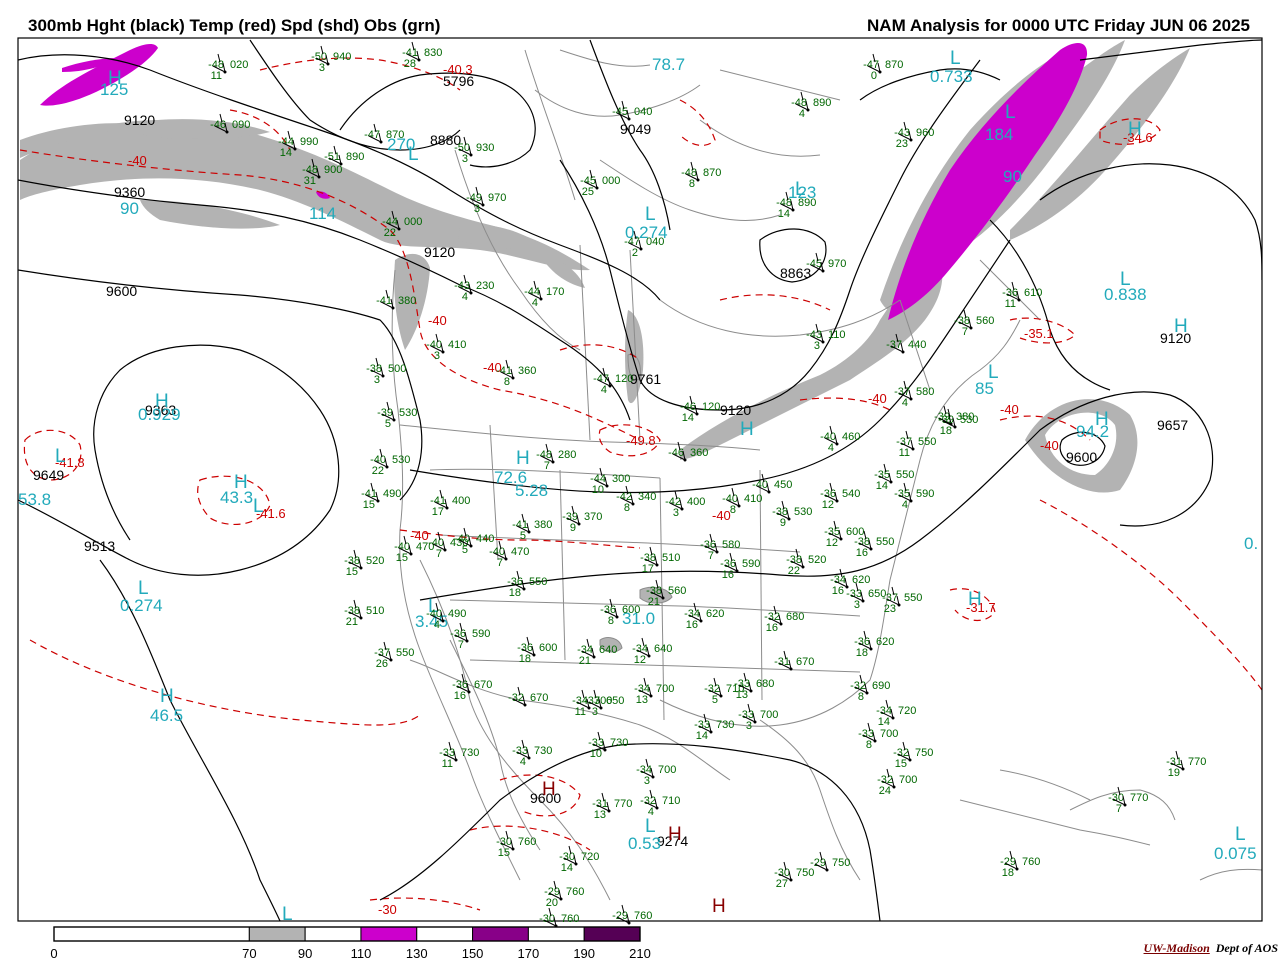 The width and height of the screenshot is (1280, 960). What do you see at coordinates (999, 134) in the screenshot?
I see `speed-max-label: 184` at bounding box center [999, 134].